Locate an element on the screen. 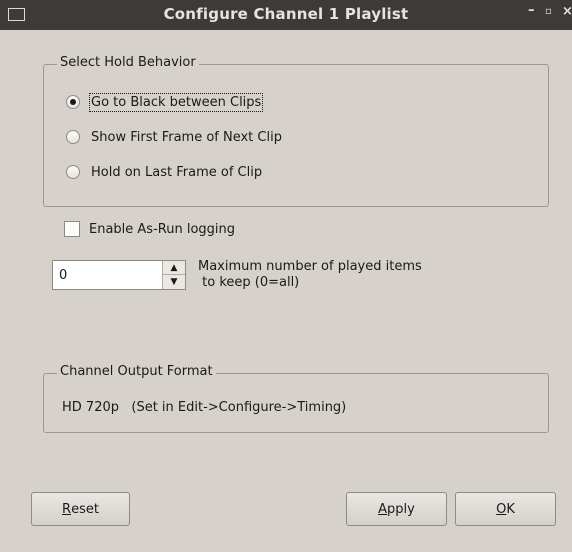 The image size is (572, 552). apply-button: Apply is located at coordinates (396, 509).